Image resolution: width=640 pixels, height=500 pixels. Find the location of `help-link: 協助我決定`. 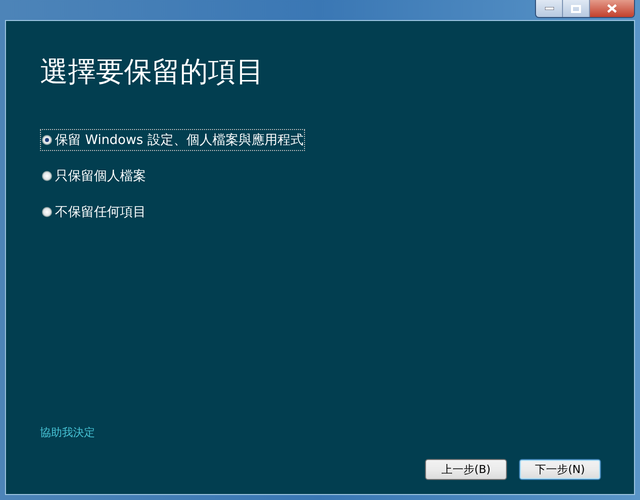

help-link: 協助我決定 is located at coordinates (67, 432).